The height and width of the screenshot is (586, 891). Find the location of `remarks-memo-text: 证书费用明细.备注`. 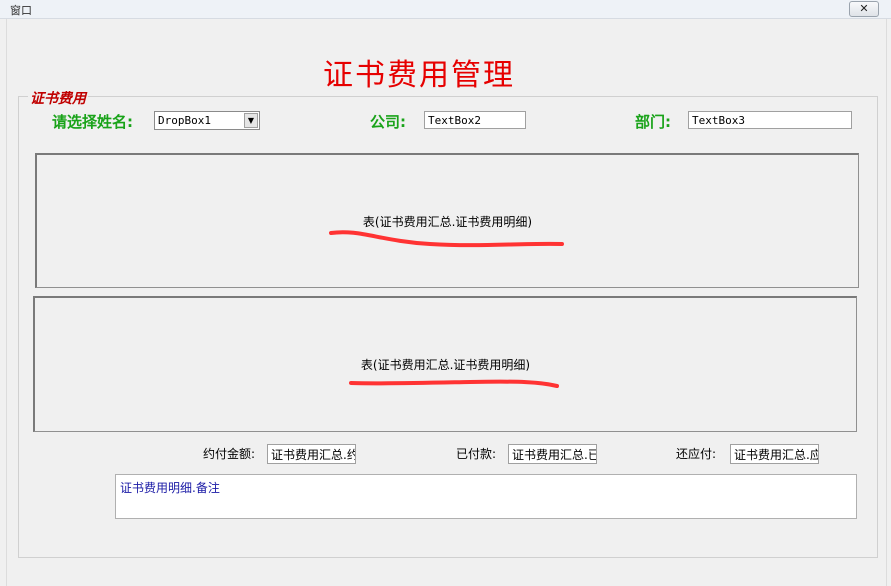

remarks-memo-text: 证书费用明细.备注 is located at coordinates (170, 488).